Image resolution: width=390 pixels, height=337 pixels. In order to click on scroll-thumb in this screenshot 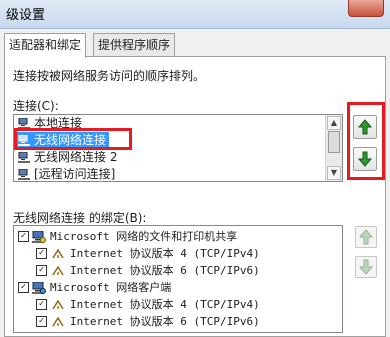, I will do `click(334, 142)`.